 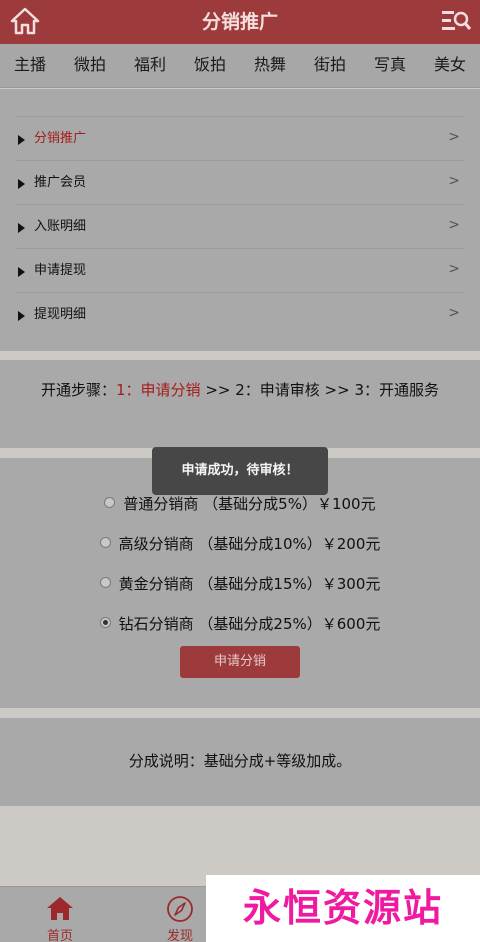 I want to click on option-label: 黄金分销商 （基础分成15%）￥300元, so click(x=249, y=584).